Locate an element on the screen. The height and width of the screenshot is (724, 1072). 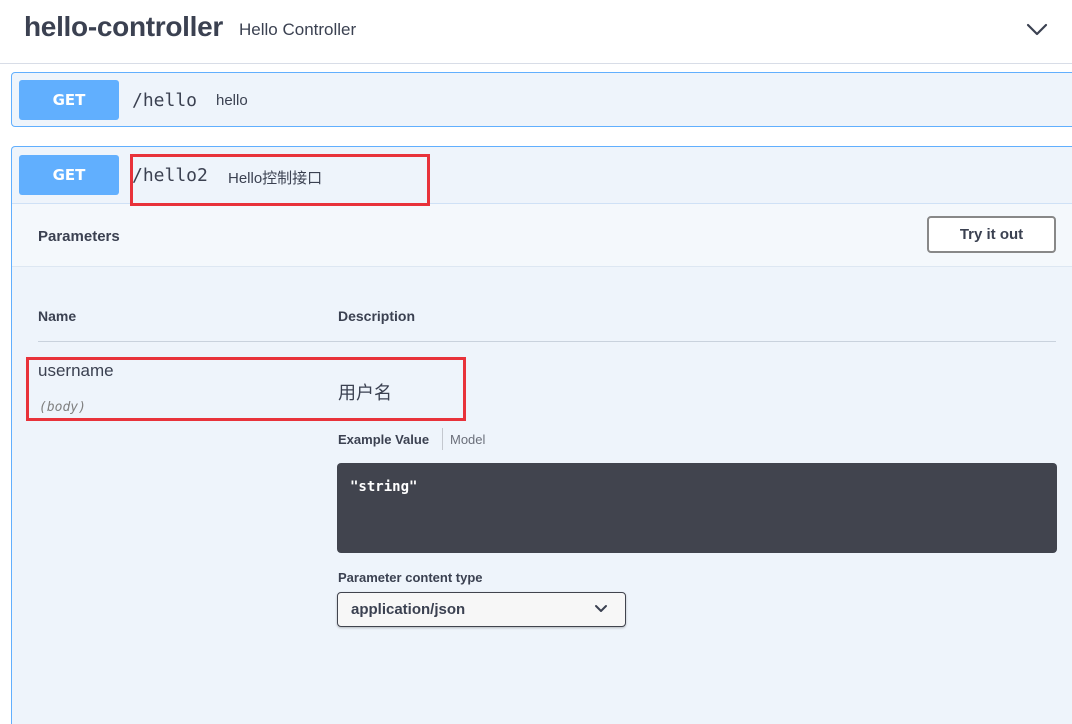
table-header-divider is located at coordinates (547, 341).